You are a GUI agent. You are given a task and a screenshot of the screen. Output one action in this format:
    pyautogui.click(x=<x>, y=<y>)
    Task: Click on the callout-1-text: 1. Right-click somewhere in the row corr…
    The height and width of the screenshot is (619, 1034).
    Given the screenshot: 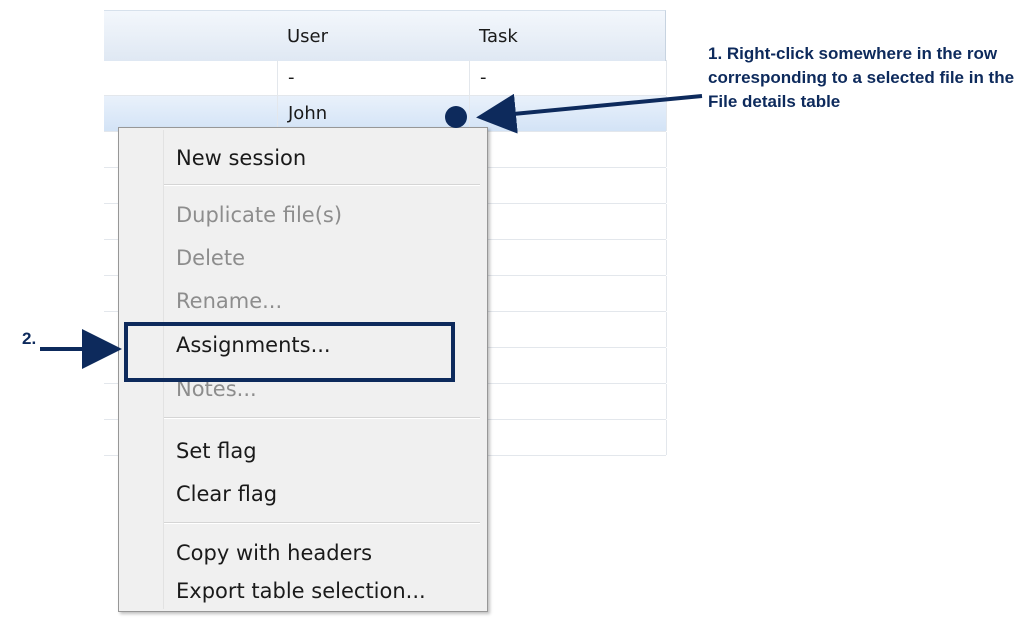 What is the action you would take?
    pyautogui.click(x=861, y=77)
    